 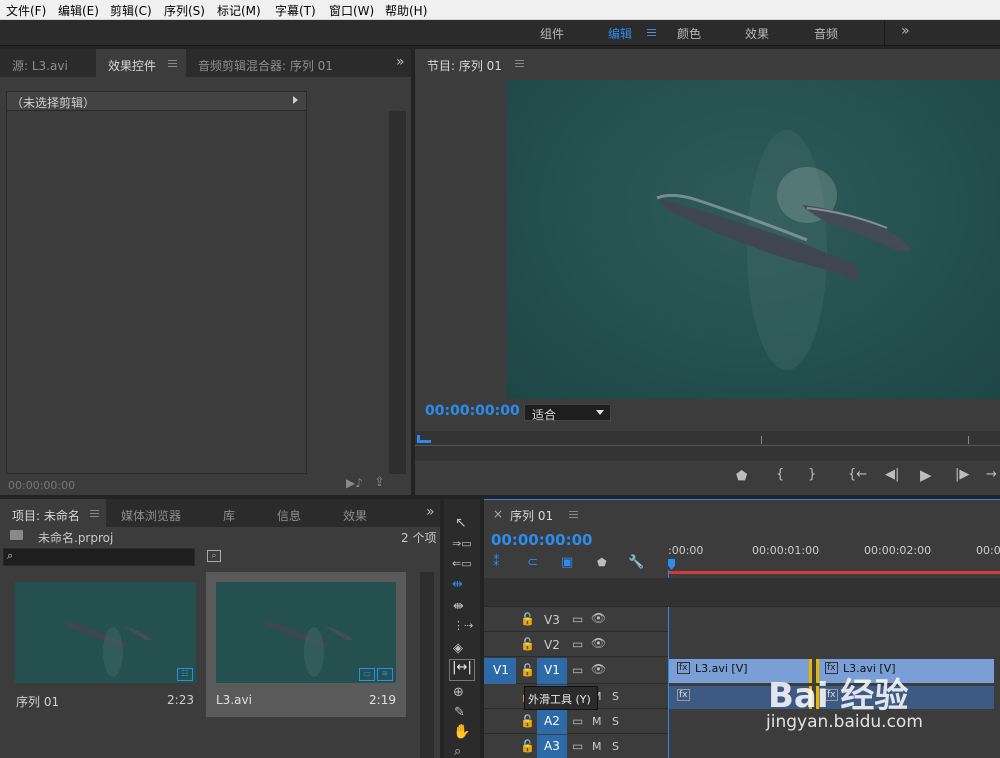 What do you see at coordinates (926, 475) in the screenshot?
I see `play-button: ▶` at bounding box center [926, 475].